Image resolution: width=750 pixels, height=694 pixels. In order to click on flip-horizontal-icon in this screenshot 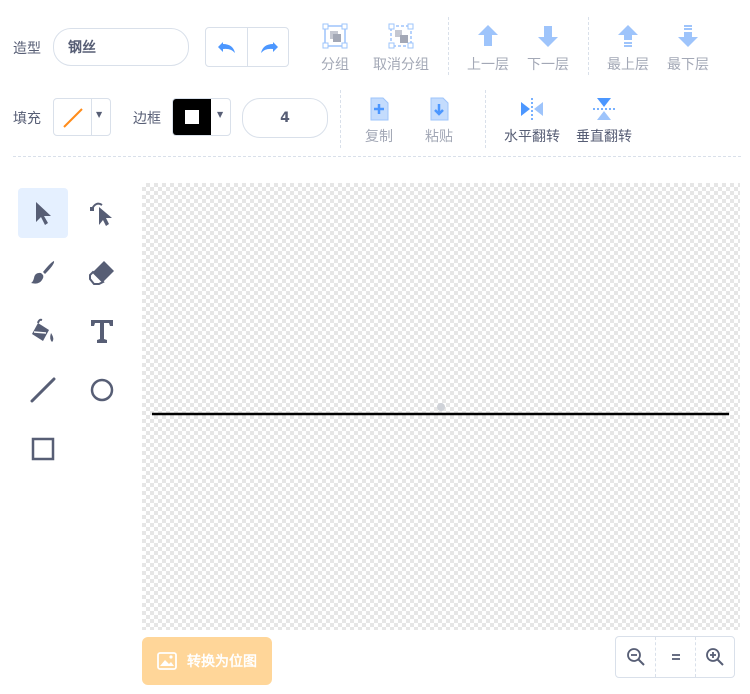, I will do `click(532, 109)`.